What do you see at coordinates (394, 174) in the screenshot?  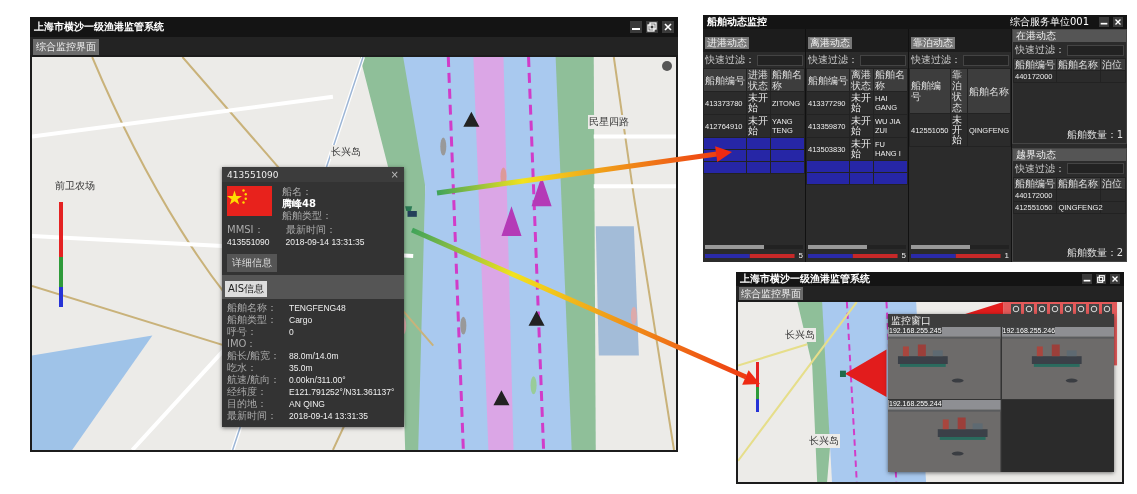 I see `close-button: ×` at bounding box center [394, 174].